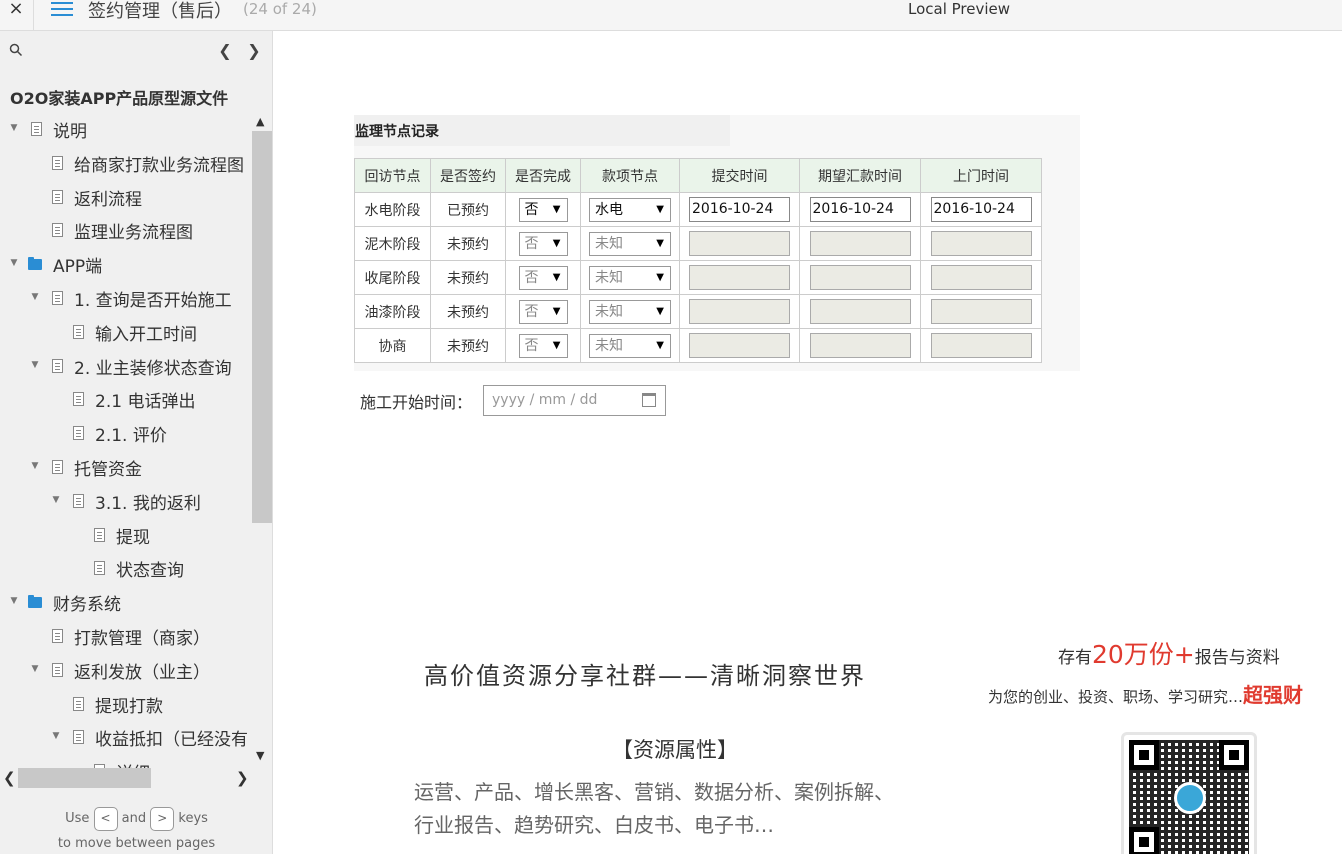  Describe the element at coordinates (126, 265) in the screenshot. I see `sidebar-item: ▼ APP端` at that location.